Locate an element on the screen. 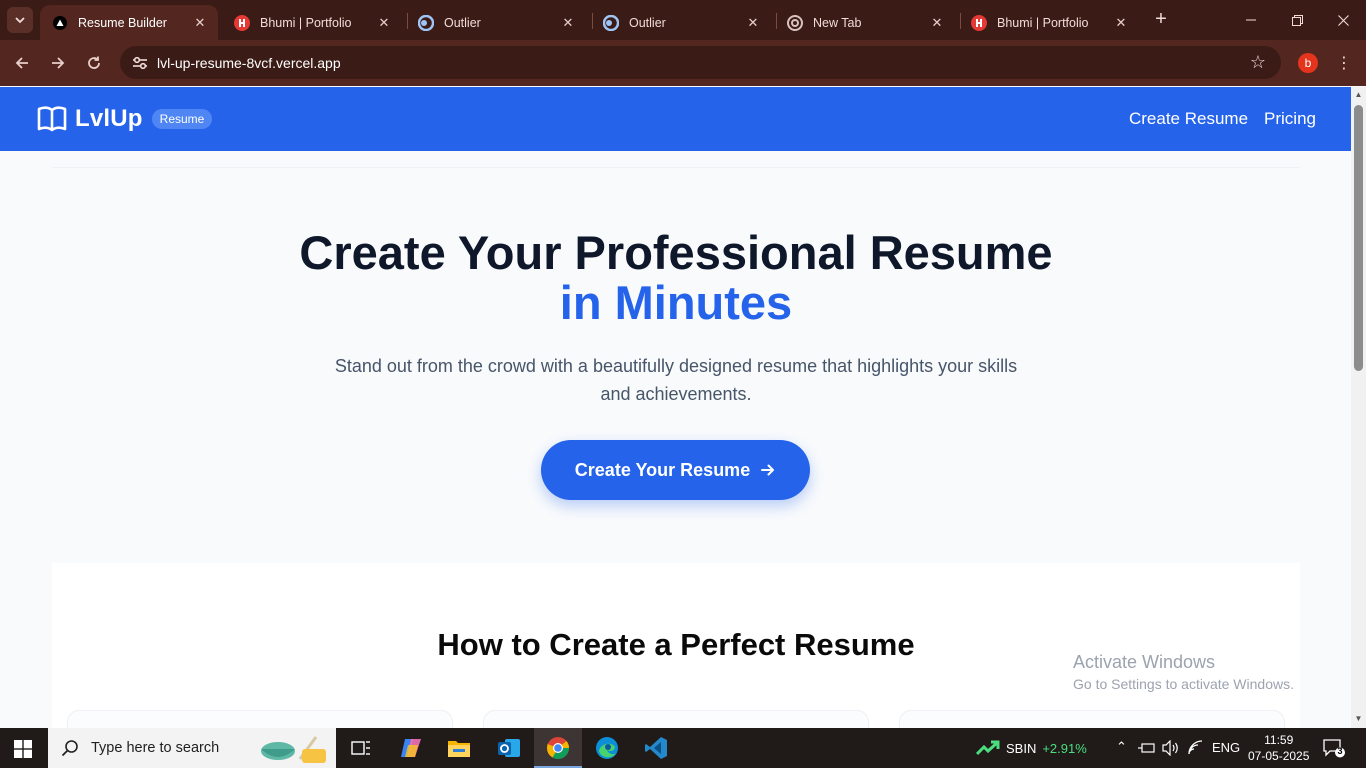 Image resolution: width=1366 pixels, height=768 pixels. tab-new-tab: New Tab ✕ is located at coordinates (865, 22).